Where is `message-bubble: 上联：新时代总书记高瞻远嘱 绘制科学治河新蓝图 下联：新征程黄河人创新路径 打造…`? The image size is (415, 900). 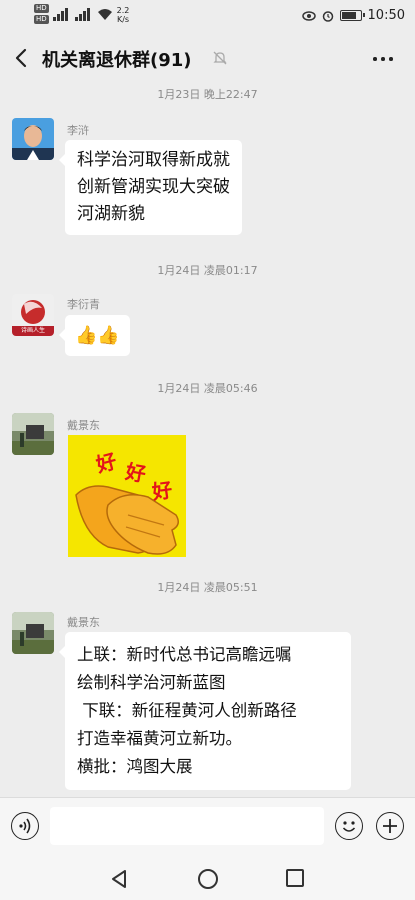
message-bubble: 上联：新时代总书记高瞻远嘱 绘制科学治河新蓝图 下联：新征程黄河人创新路径 打造… is located at coordinates (205, 711).